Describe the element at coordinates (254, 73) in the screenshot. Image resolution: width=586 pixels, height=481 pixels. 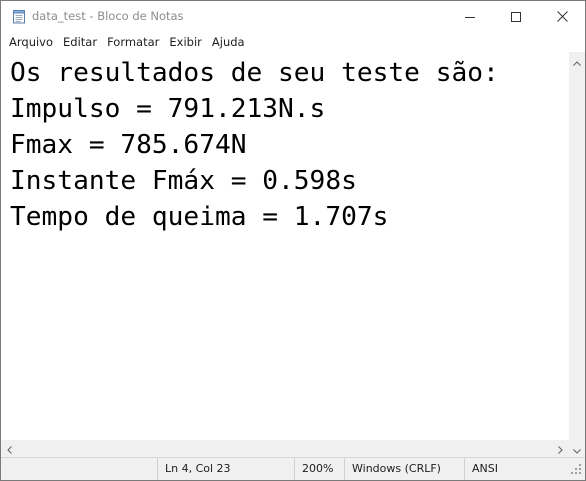
I see `text-line: Os resultados de seu teste são:` at that location.